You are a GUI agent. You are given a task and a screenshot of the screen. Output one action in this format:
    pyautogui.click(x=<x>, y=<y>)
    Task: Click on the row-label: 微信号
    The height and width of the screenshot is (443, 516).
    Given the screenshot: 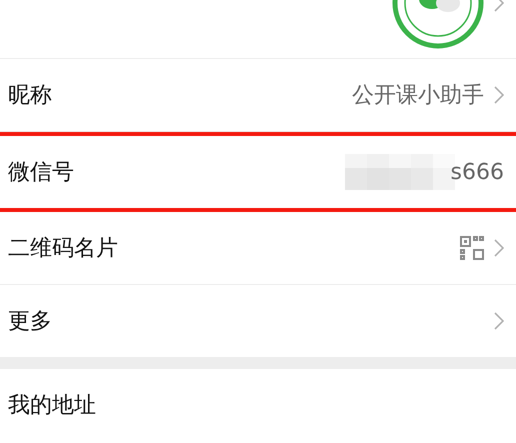 What is the action you would take?
    pyautogui.click(x=41, y=173)
    